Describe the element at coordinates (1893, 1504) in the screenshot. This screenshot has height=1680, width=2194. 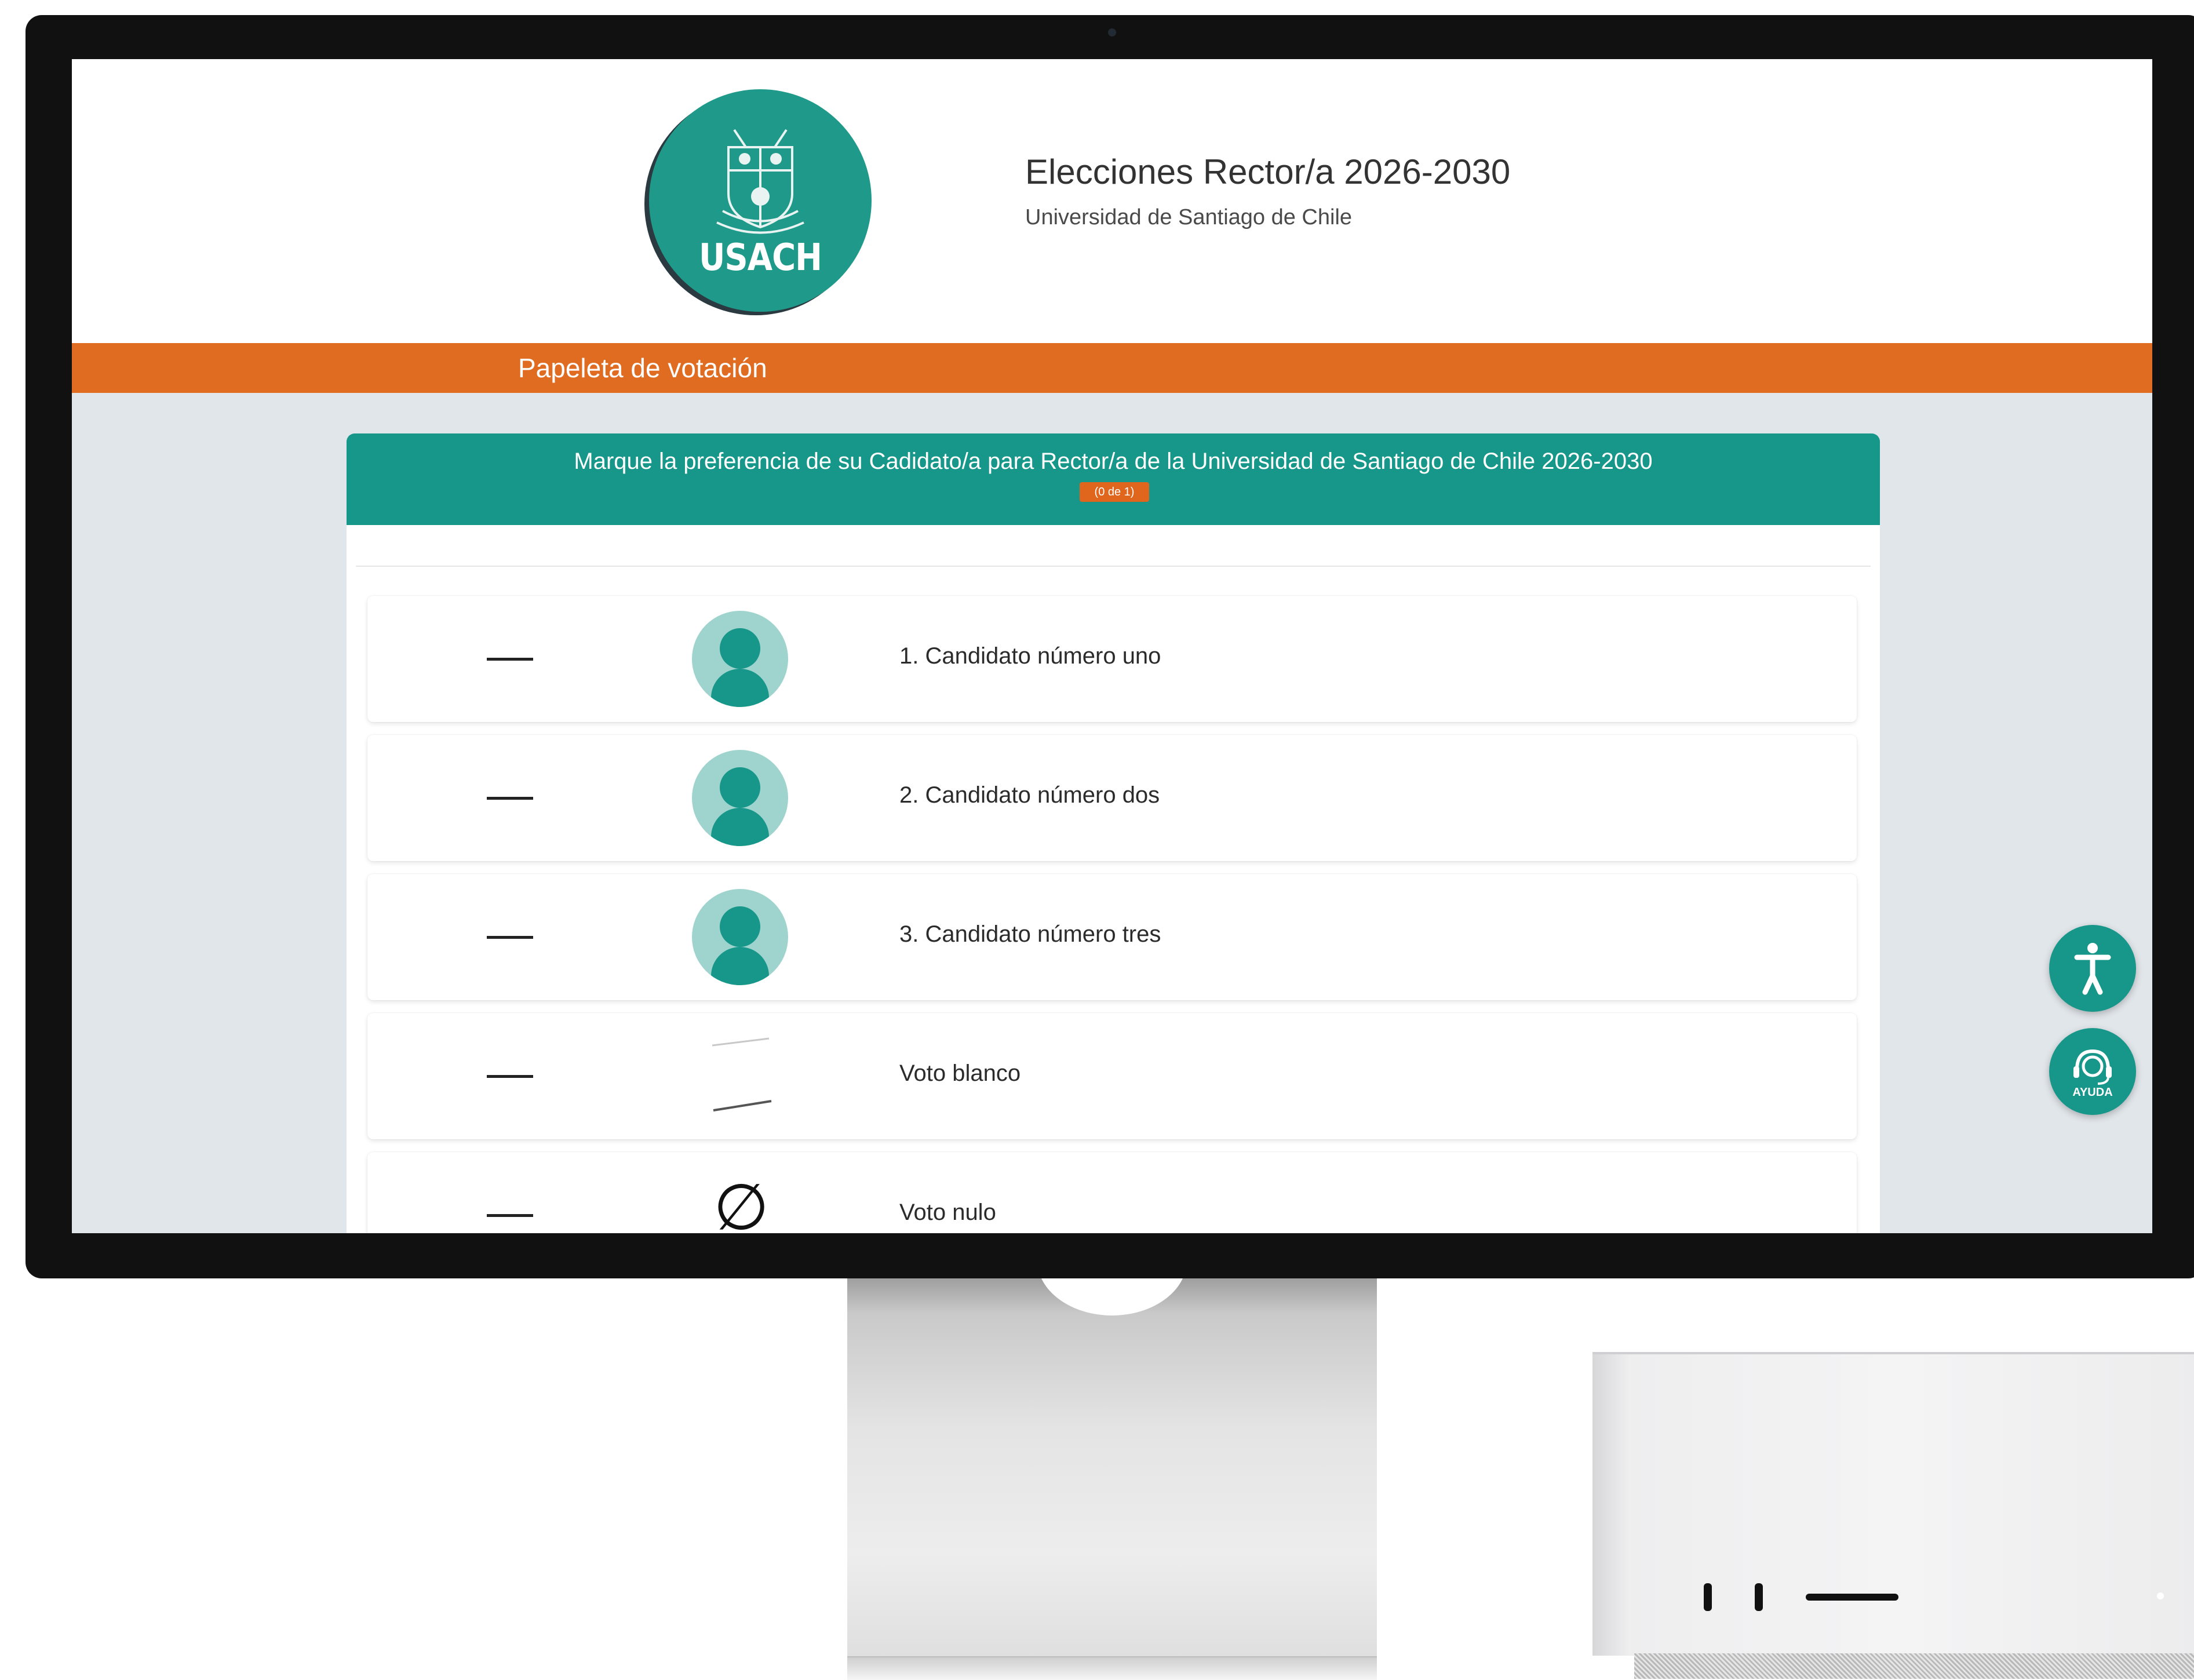
I see `mac-studio-device` at that location.